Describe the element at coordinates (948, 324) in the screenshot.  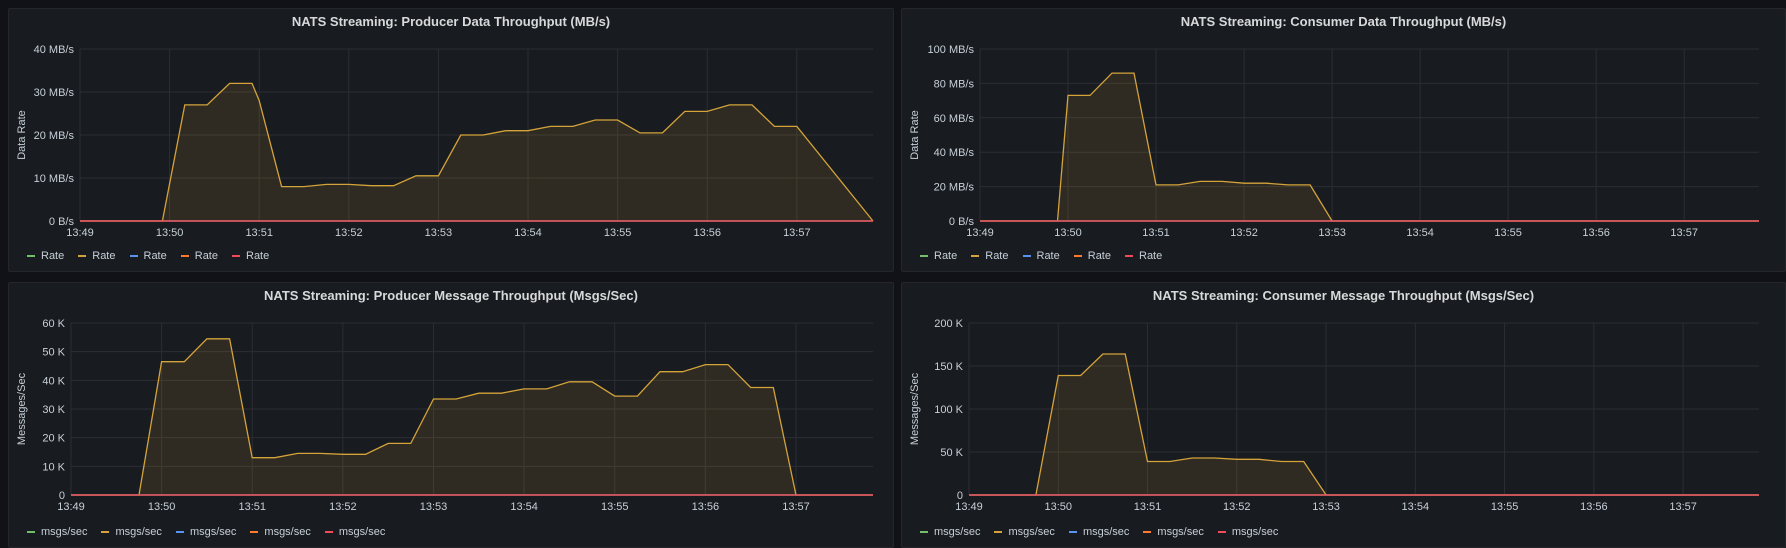
I see `y-tick-label: 200 K` at that location.